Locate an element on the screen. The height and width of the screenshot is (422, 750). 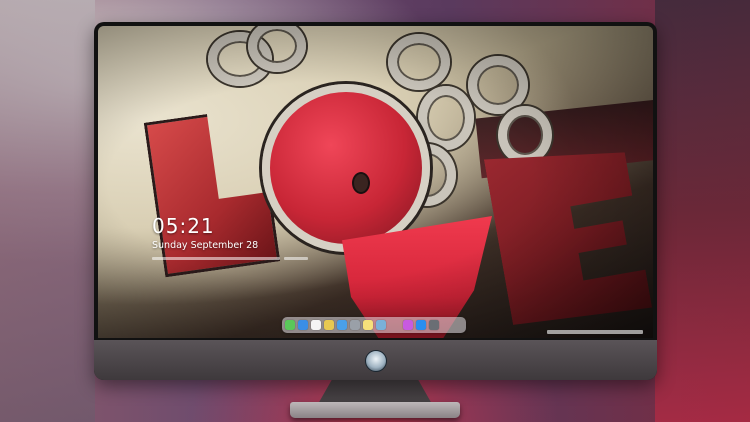
messages-icon is located at coordinates (290, 325).